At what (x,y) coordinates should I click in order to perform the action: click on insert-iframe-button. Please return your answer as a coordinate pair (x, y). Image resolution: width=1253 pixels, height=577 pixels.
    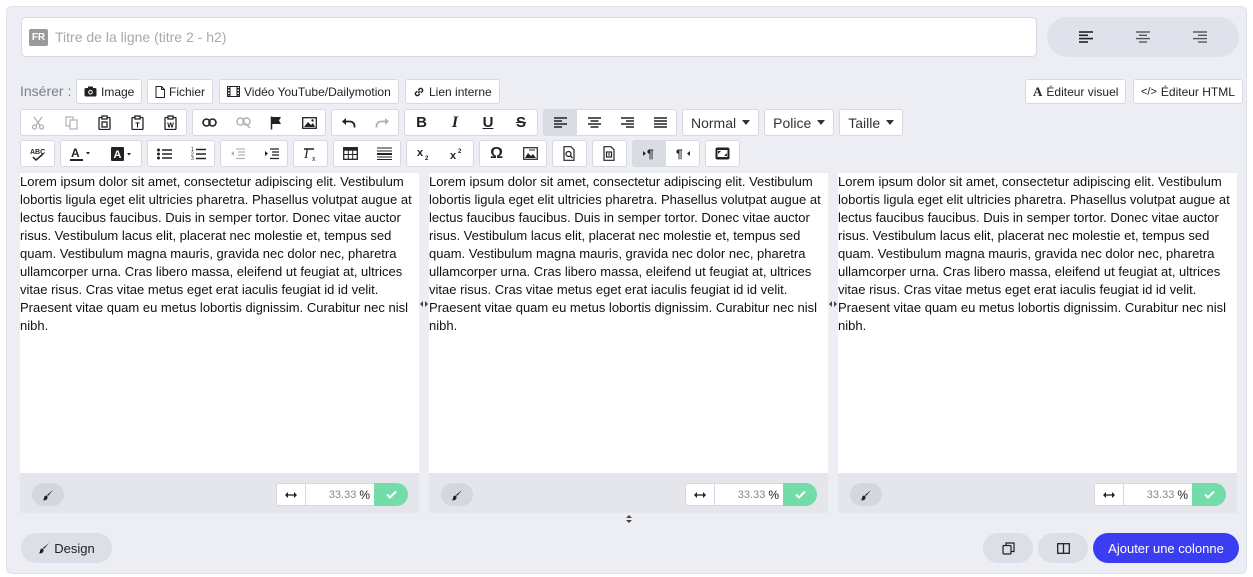
    Looking at the image, I should click on (529, 153).